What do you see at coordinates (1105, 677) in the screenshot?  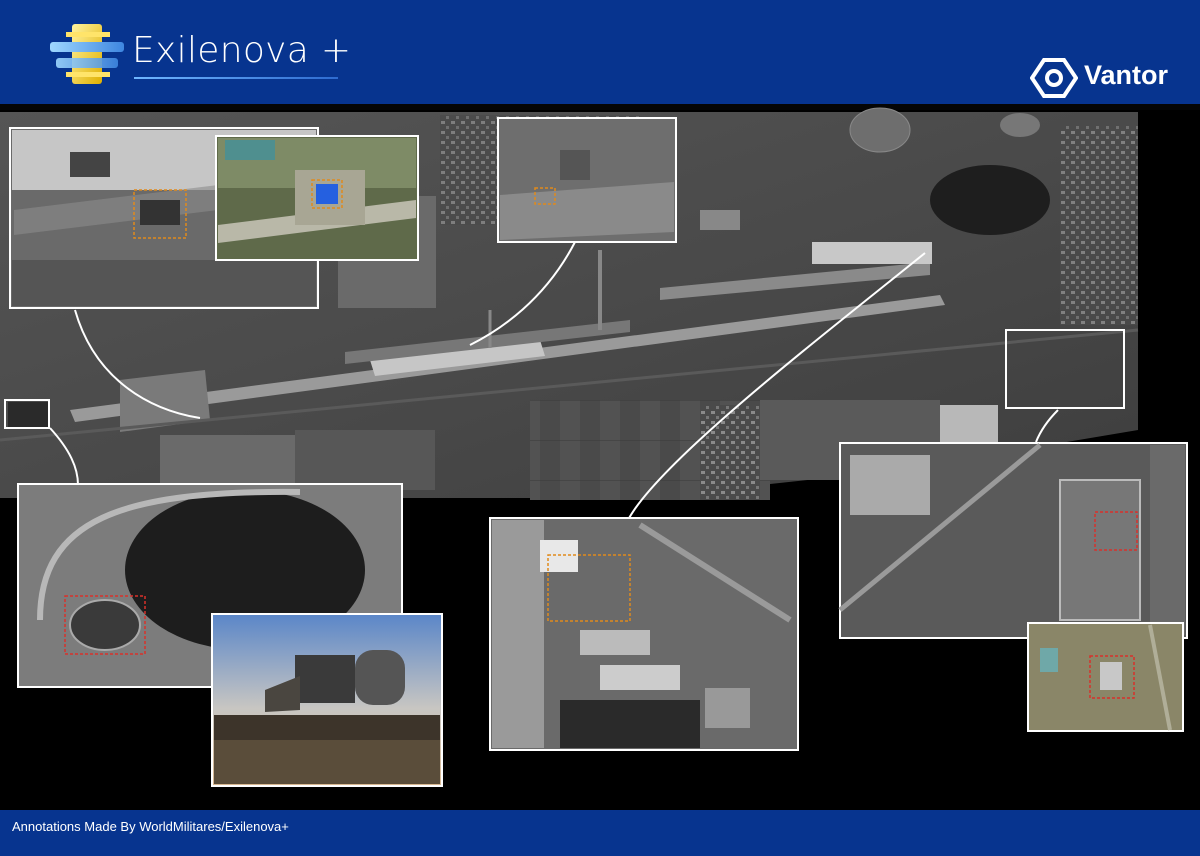 I see `inset-right-color` at bounding box center [1105, 677].